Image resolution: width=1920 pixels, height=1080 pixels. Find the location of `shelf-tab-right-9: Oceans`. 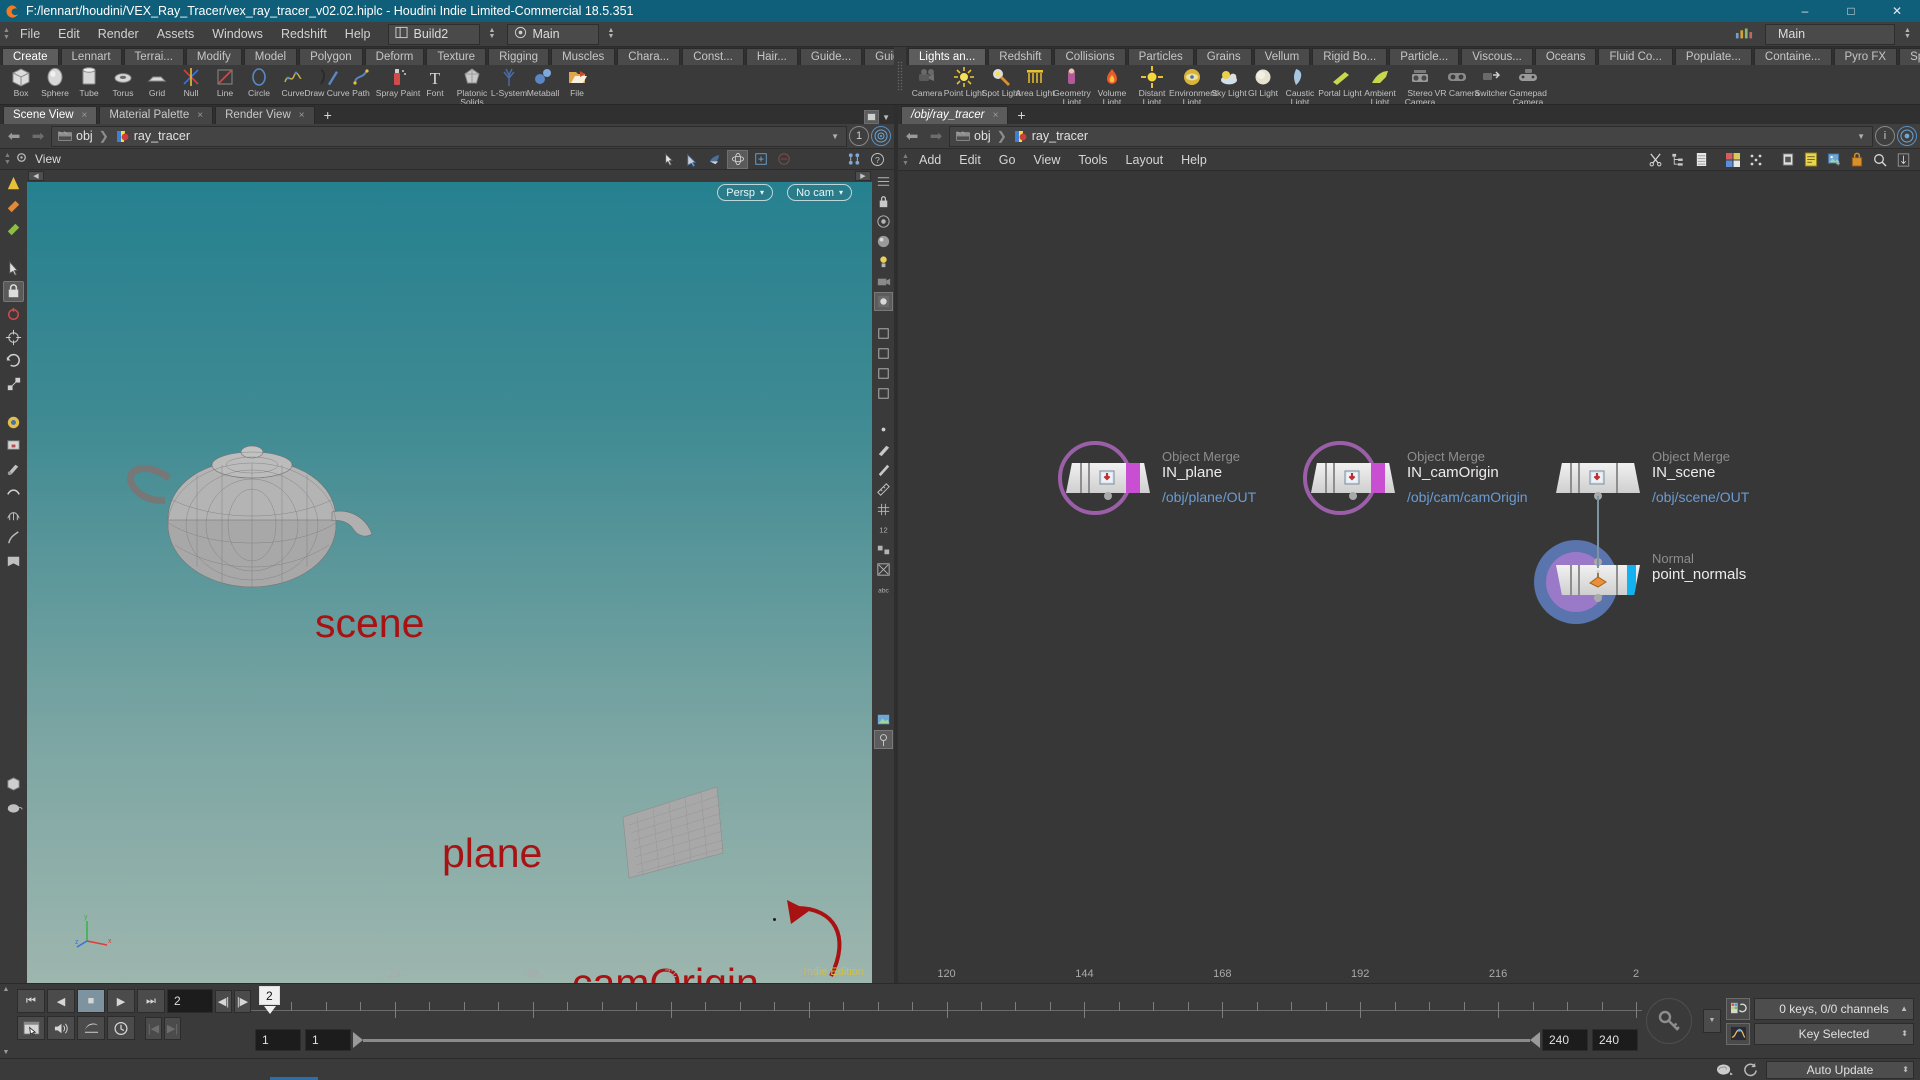

shelf-tab-right-9: Oceans is located at coordinates (1565, 56).